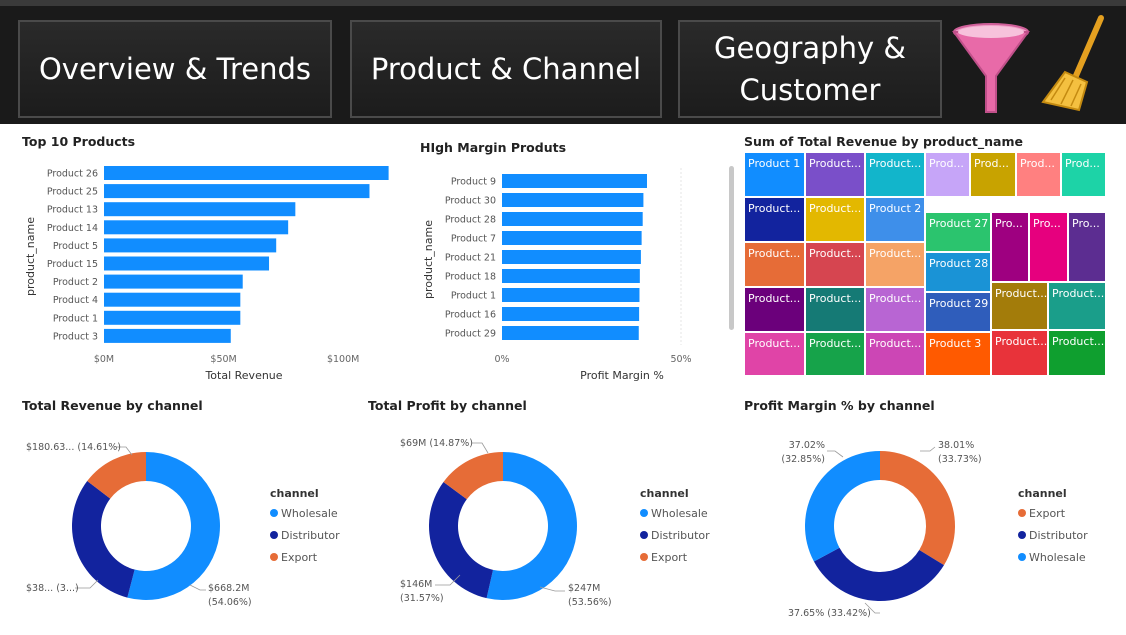 The width and height of the screenshot is (1126, 635). I want to click on data-label: (54.06%), so click(230, 602).